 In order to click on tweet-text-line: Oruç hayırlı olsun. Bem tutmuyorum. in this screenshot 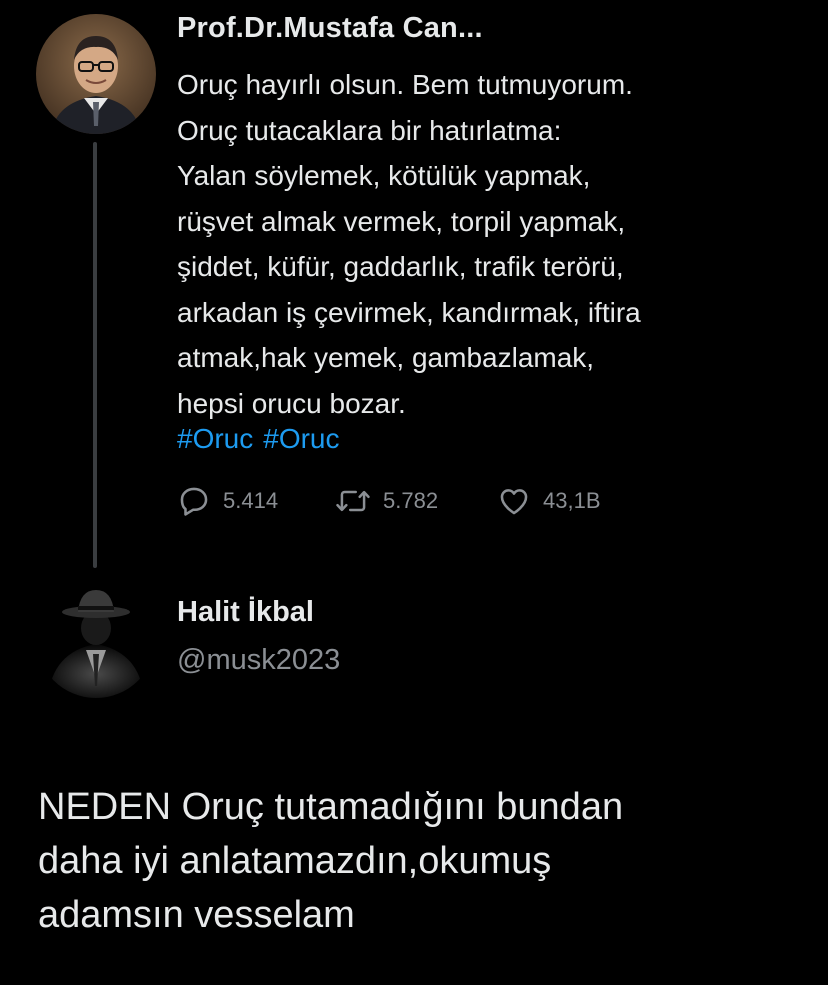, I will do `click(405, 84)`.